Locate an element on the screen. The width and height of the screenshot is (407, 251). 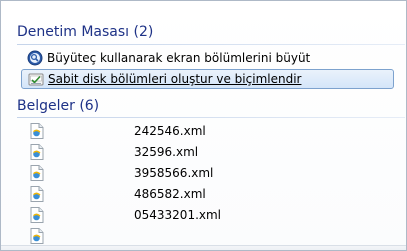
file-name: 486582.xml is located at coordinates (170, 194).